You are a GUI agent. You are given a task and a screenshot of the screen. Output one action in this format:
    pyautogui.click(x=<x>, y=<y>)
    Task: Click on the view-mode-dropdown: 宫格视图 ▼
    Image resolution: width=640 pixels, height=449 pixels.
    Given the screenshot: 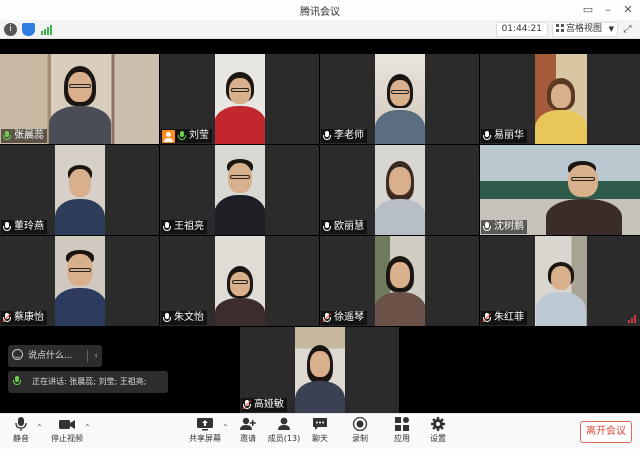 What is the action you would take?
    pyautogui.click(x=585, y=29)
    